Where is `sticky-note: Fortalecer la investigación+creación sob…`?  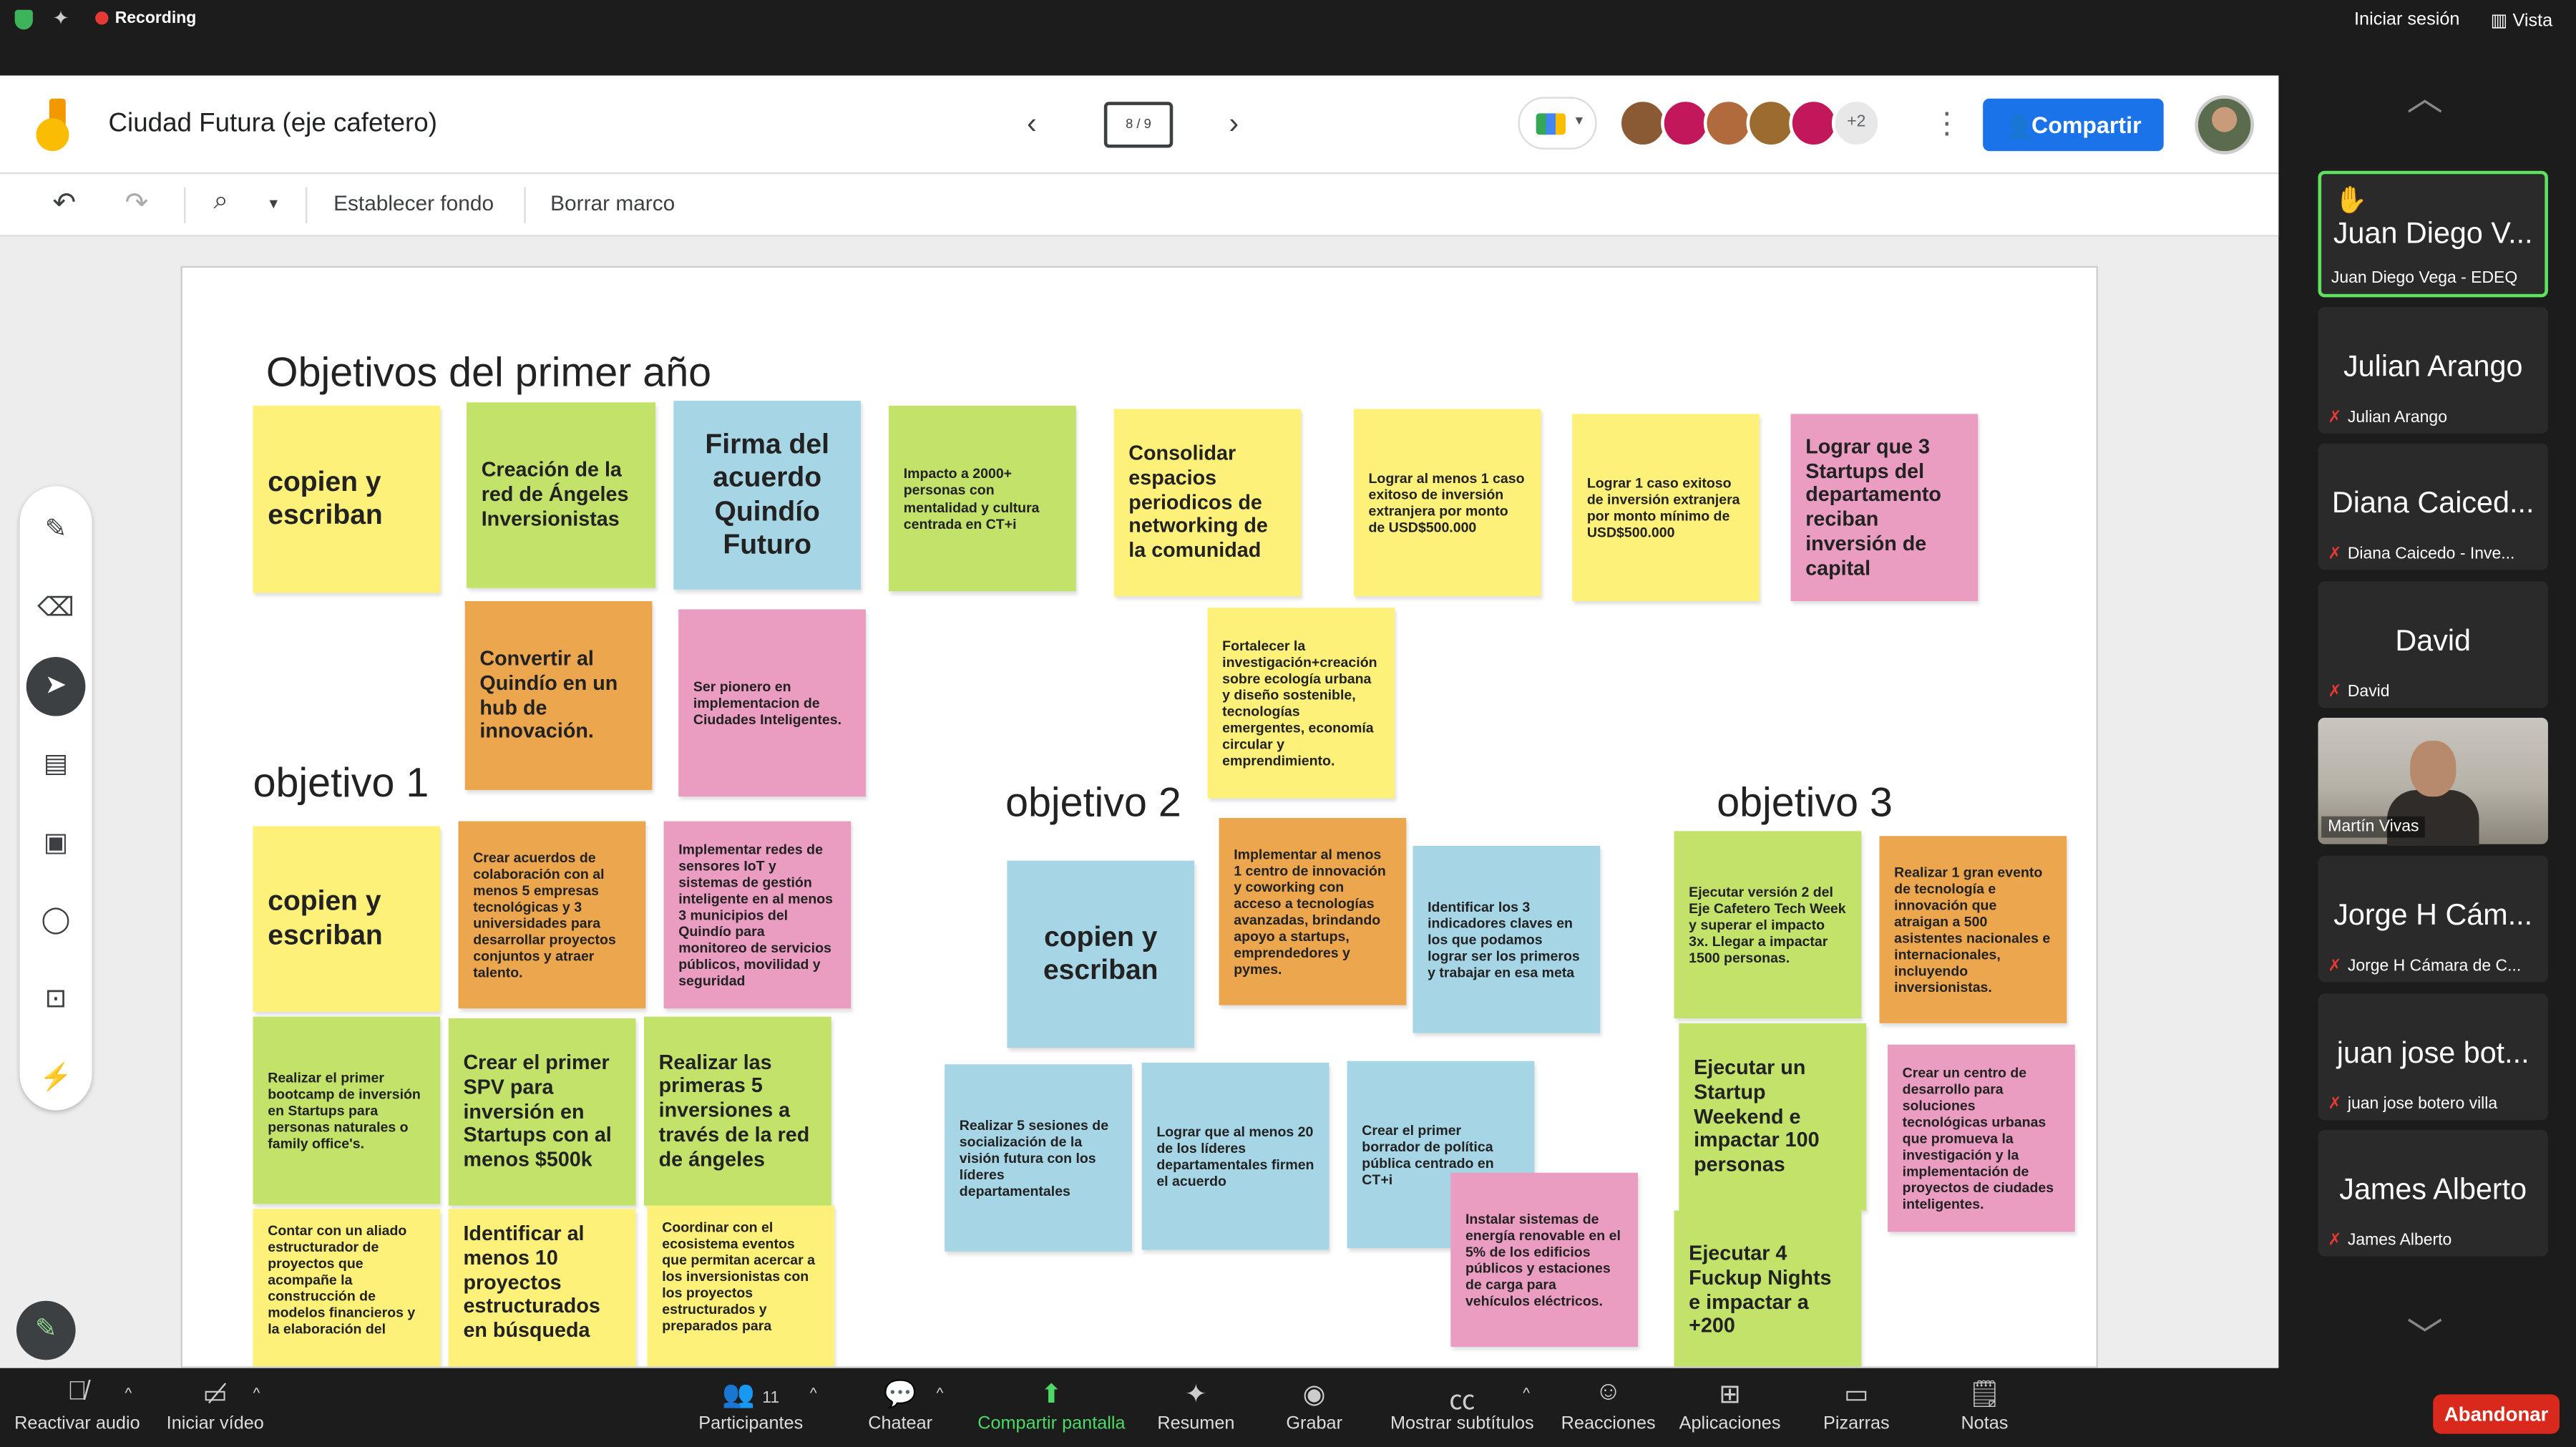 sticky-note: Fortalecer la investigación+creación sob… is located at coordinates (1301, 703).